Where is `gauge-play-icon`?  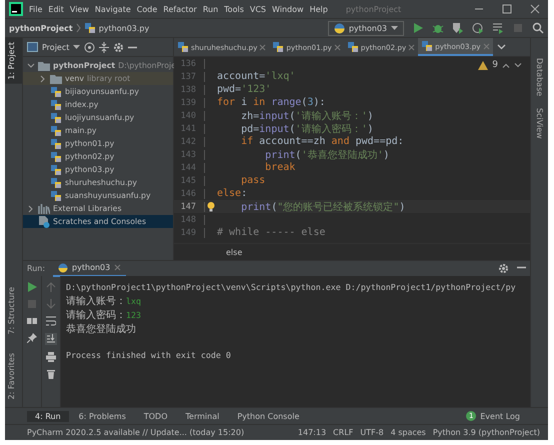 gauge-play-icon is located at coordinates (478, 28).